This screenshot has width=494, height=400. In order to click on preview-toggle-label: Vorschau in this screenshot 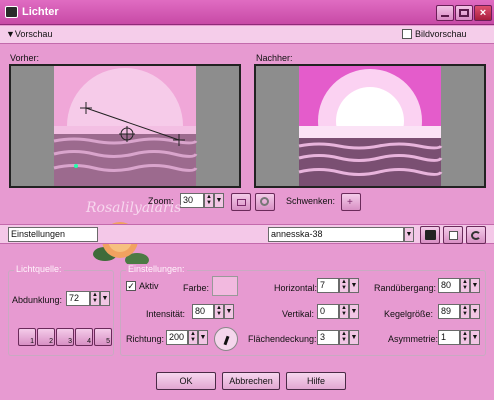, I will do `click(33, 34)`.